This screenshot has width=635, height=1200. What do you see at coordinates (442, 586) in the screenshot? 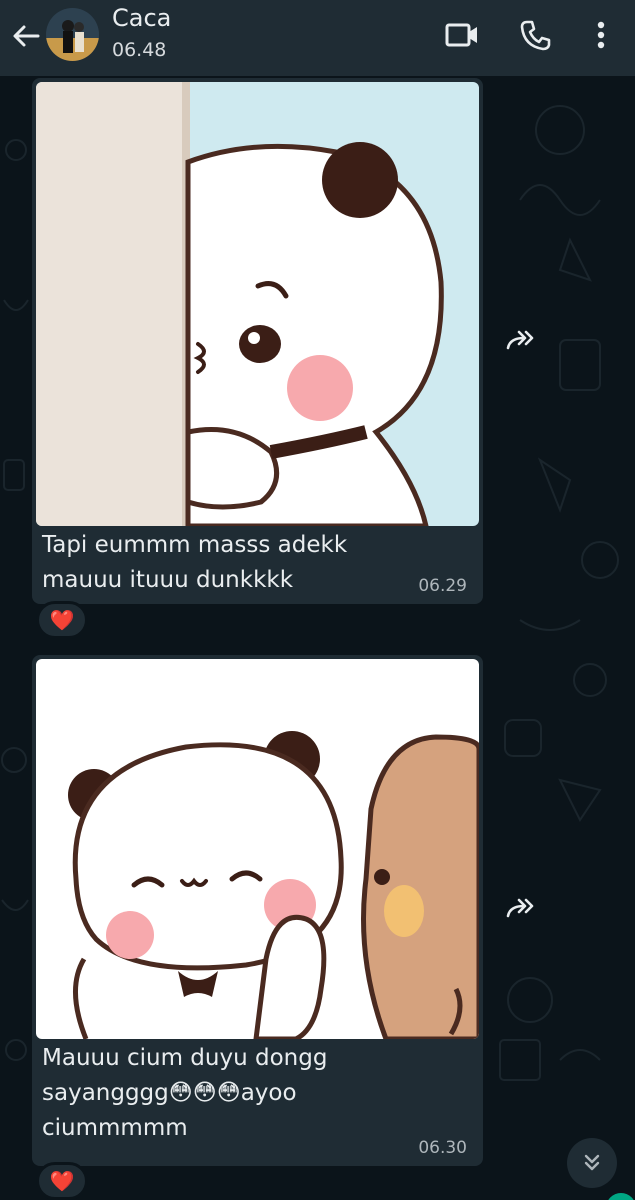
I see `message-time: 06.29` at bounding box center [442, 586].